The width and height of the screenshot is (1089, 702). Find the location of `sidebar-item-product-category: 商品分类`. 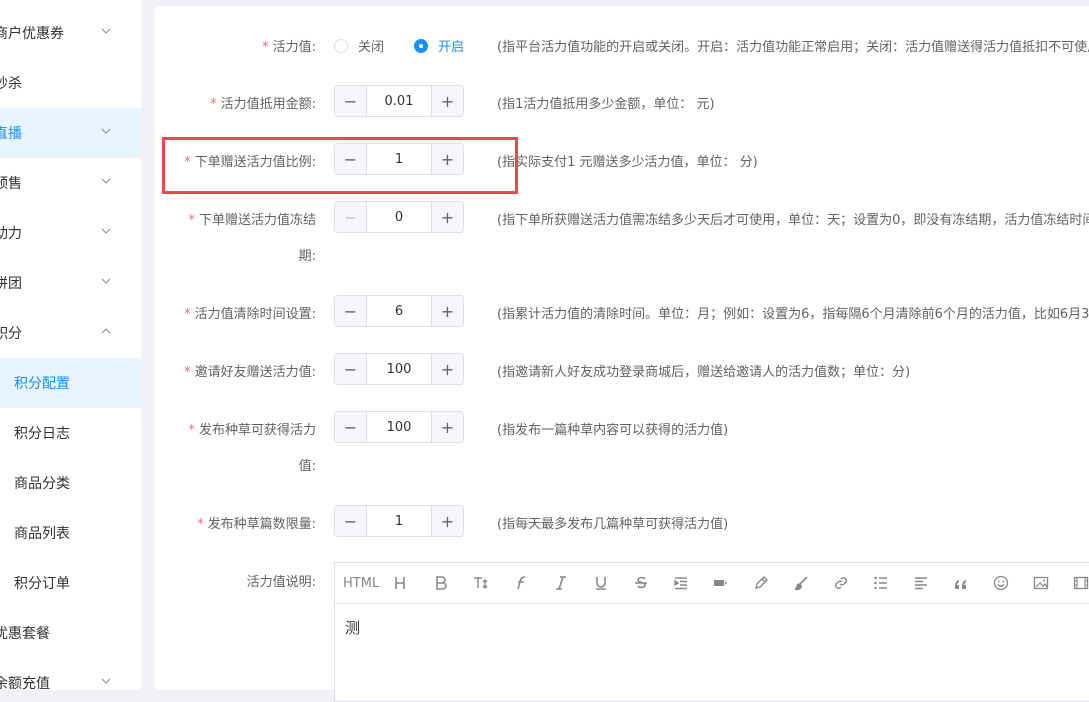

sidebar-item-product-category: 商品分类 is located at coordinates (70, 483).